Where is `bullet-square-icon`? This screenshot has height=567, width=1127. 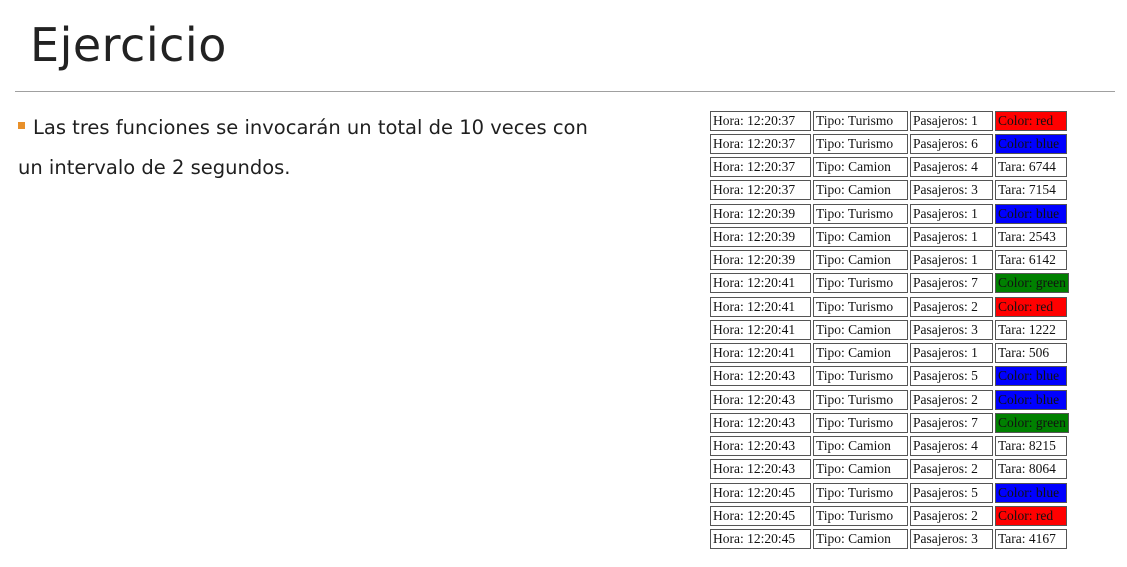 bullet-square-icon is located at coordinates (21, 125).